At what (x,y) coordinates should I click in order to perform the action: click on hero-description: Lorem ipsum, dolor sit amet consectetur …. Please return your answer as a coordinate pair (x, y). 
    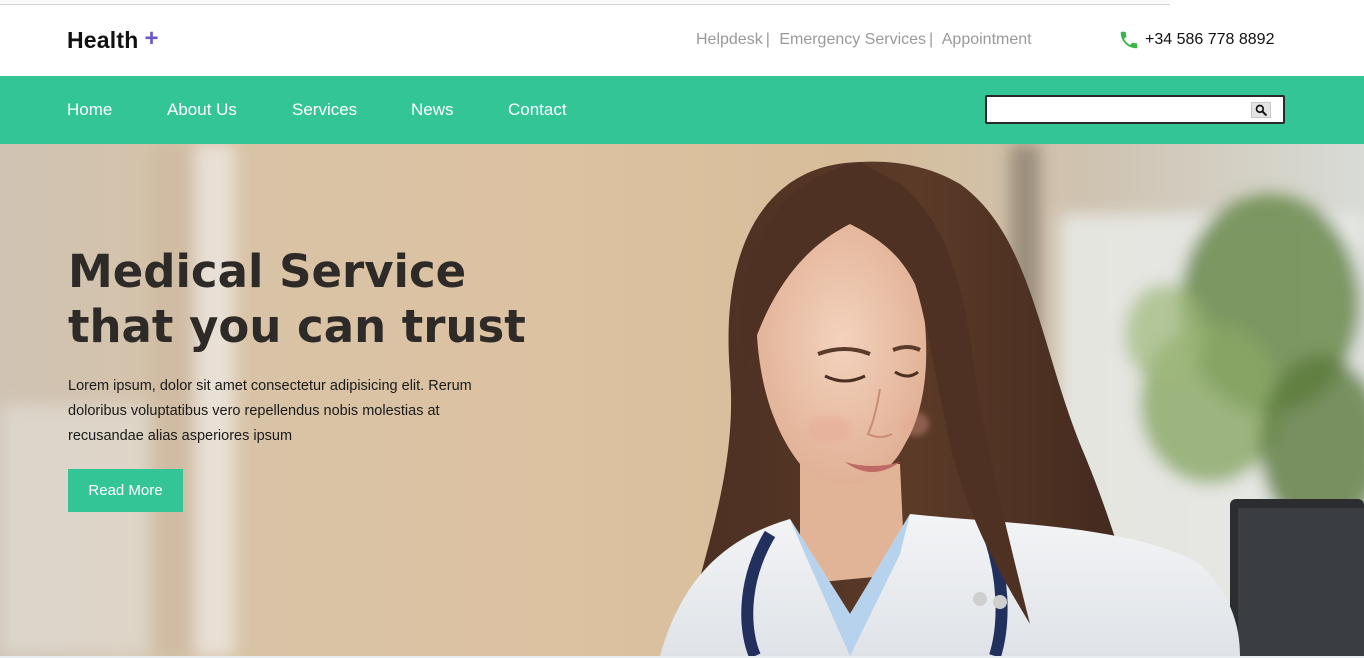
    Looking at the image, I should click on (288, 411).